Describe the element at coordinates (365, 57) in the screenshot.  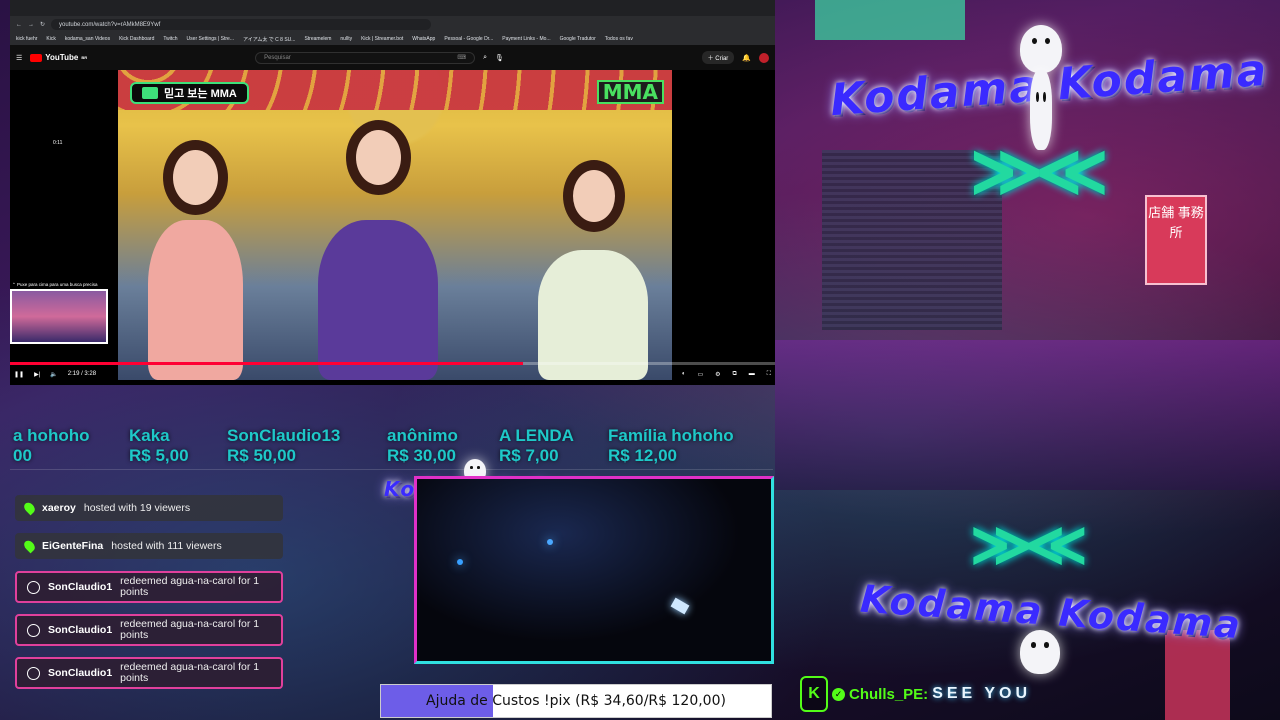
I see `search-input: Pesquisar ⌨` at that location.